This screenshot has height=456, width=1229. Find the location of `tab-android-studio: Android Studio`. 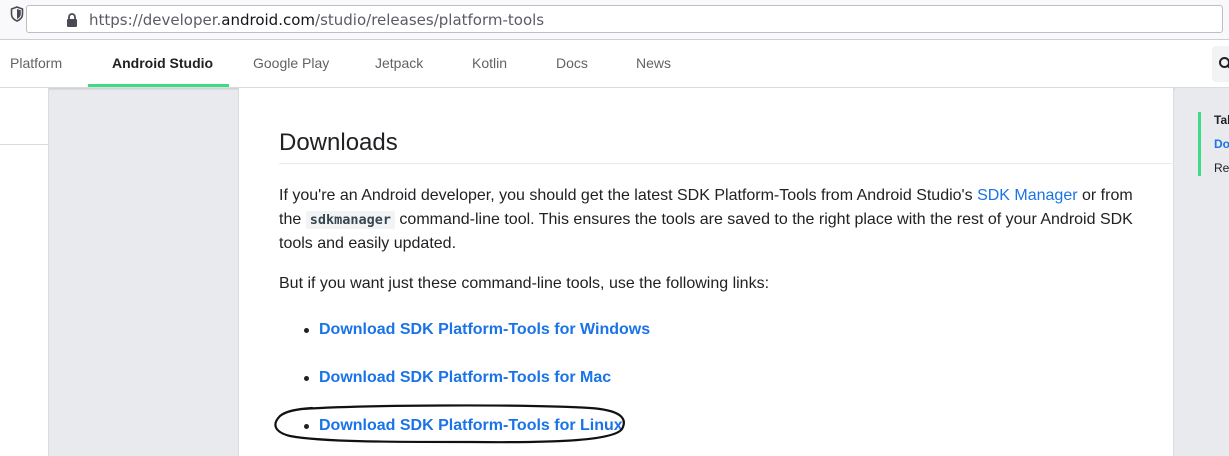

tab-android-studio: Android Studio is located at coordinates (162, 63).